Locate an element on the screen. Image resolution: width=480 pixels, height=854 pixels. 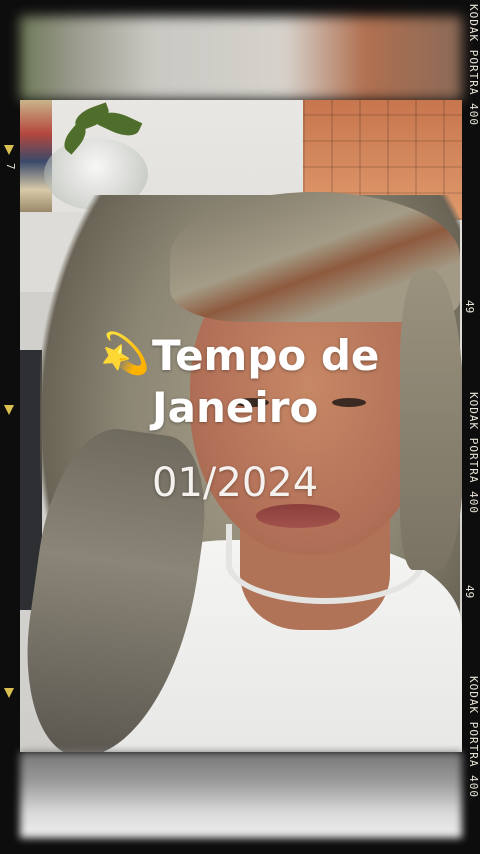
dizzy-star-icon: 💫 is located at coordinates (125, 354).